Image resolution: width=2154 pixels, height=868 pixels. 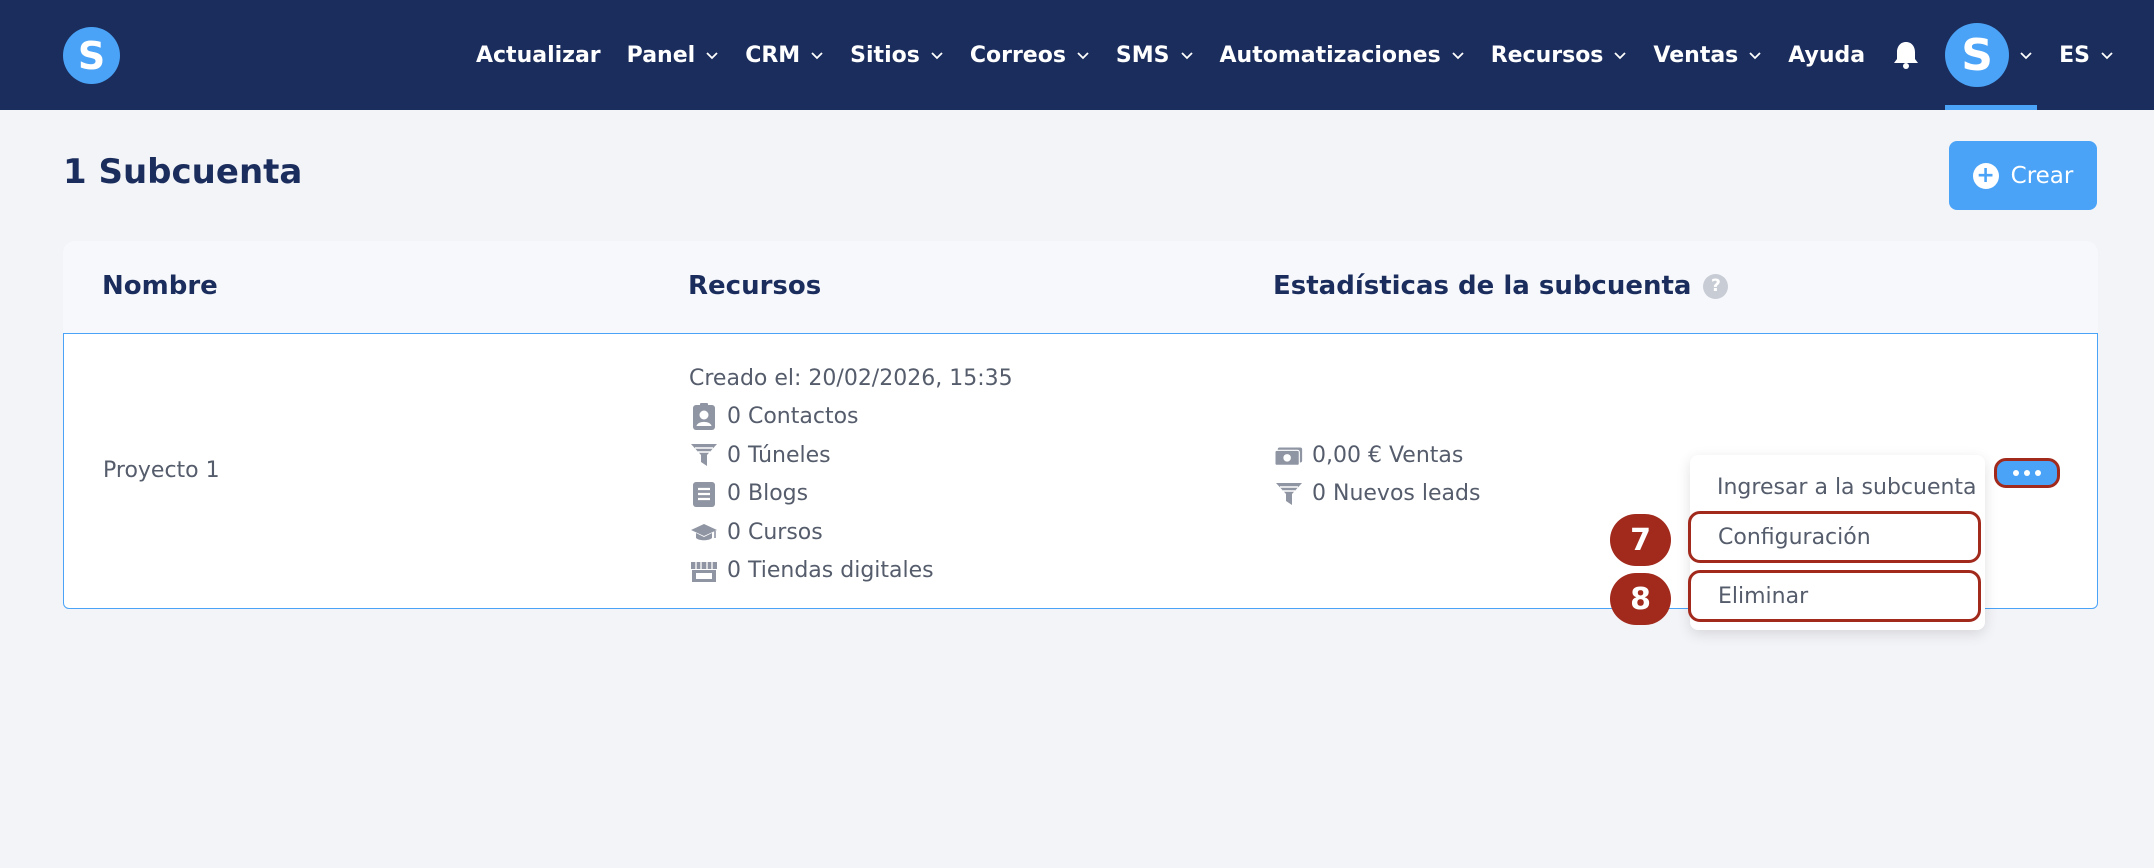 I want to click on nav-item-ayuda: Ayuda, so click(x=1826, y=55).